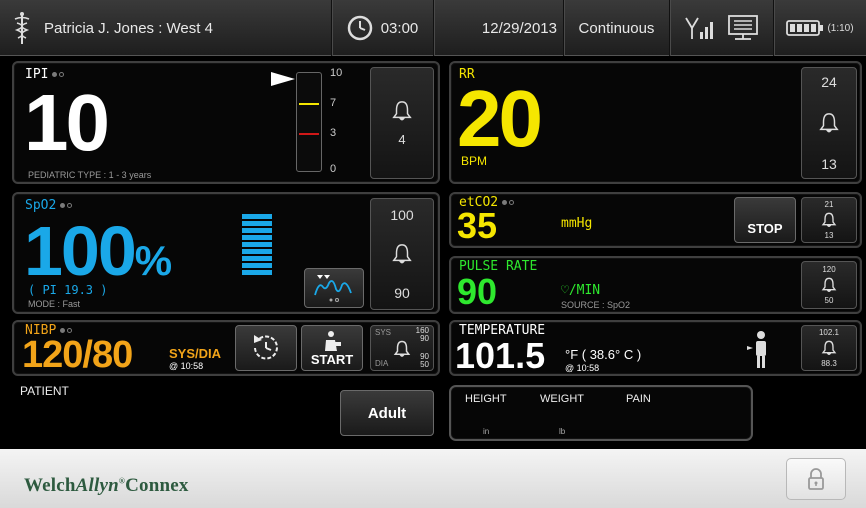  Describe the element at coordinates (829, 82) in the screenshot. I see `rr-alarm-high: 24` at that location.